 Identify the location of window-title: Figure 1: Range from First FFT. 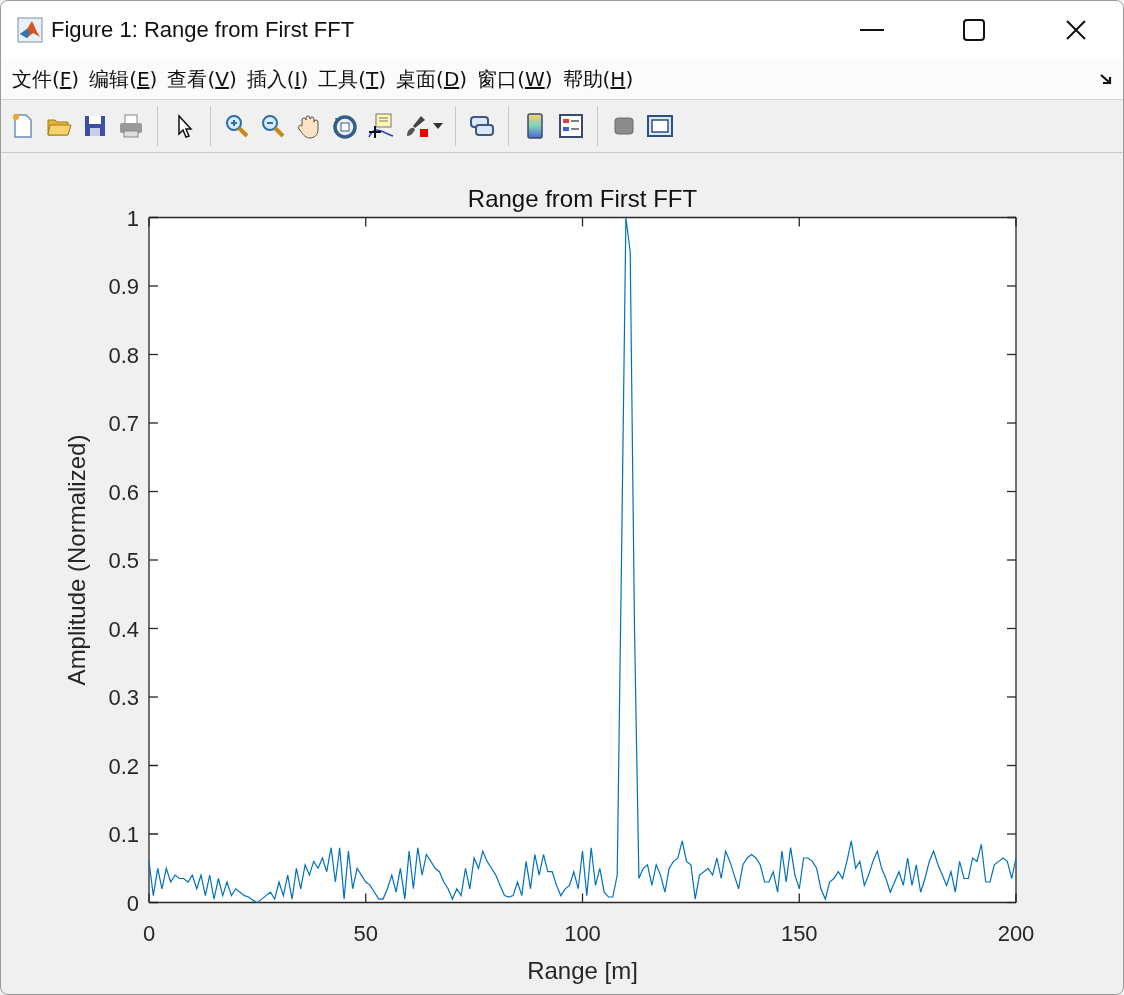
(203, 30).